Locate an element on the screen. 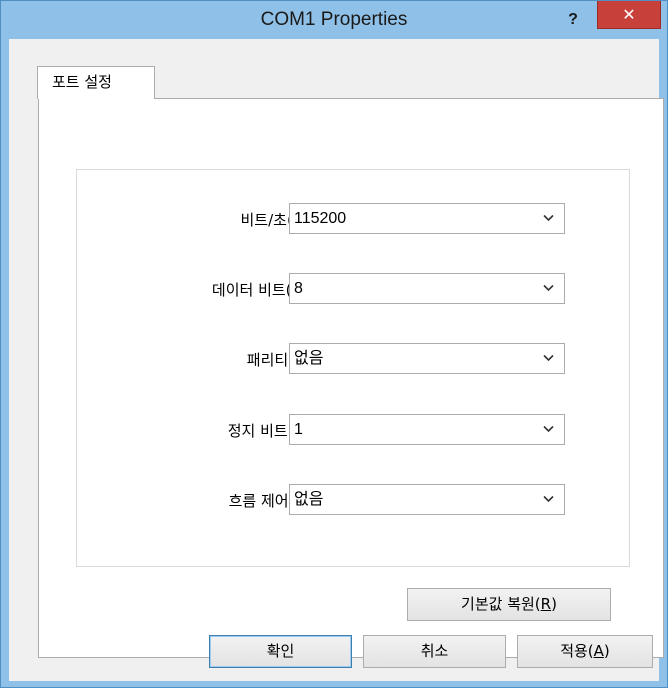  data-bits-select: 8 is located at coordinates (427, 288).